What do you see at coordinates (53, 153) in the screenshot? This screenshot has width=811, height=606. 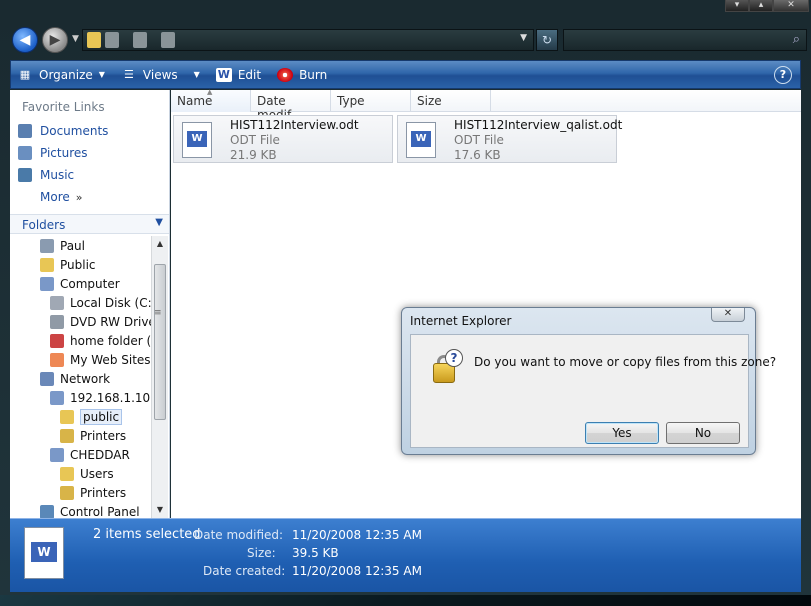 I see `favorite-pictures: Pictures` at bounding box center [53, 153].